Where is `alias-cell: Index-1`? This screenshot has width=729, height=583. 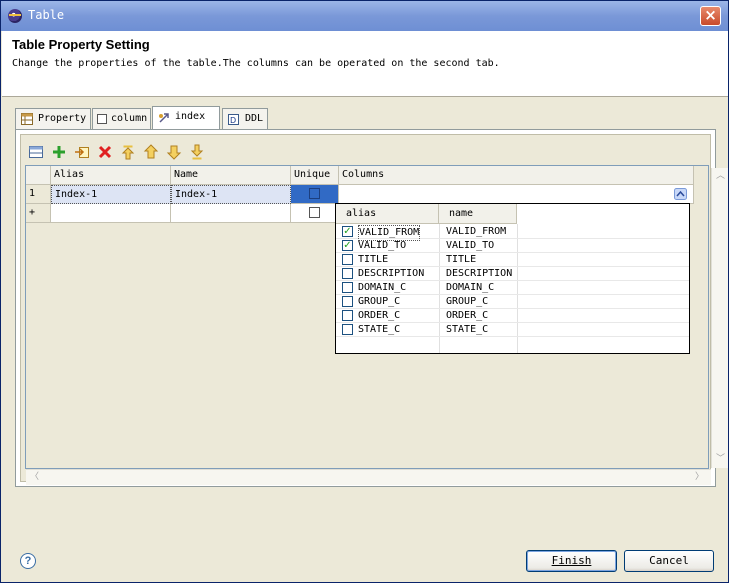
alias-cell: Index-1 is located at coordinates (111, 194).